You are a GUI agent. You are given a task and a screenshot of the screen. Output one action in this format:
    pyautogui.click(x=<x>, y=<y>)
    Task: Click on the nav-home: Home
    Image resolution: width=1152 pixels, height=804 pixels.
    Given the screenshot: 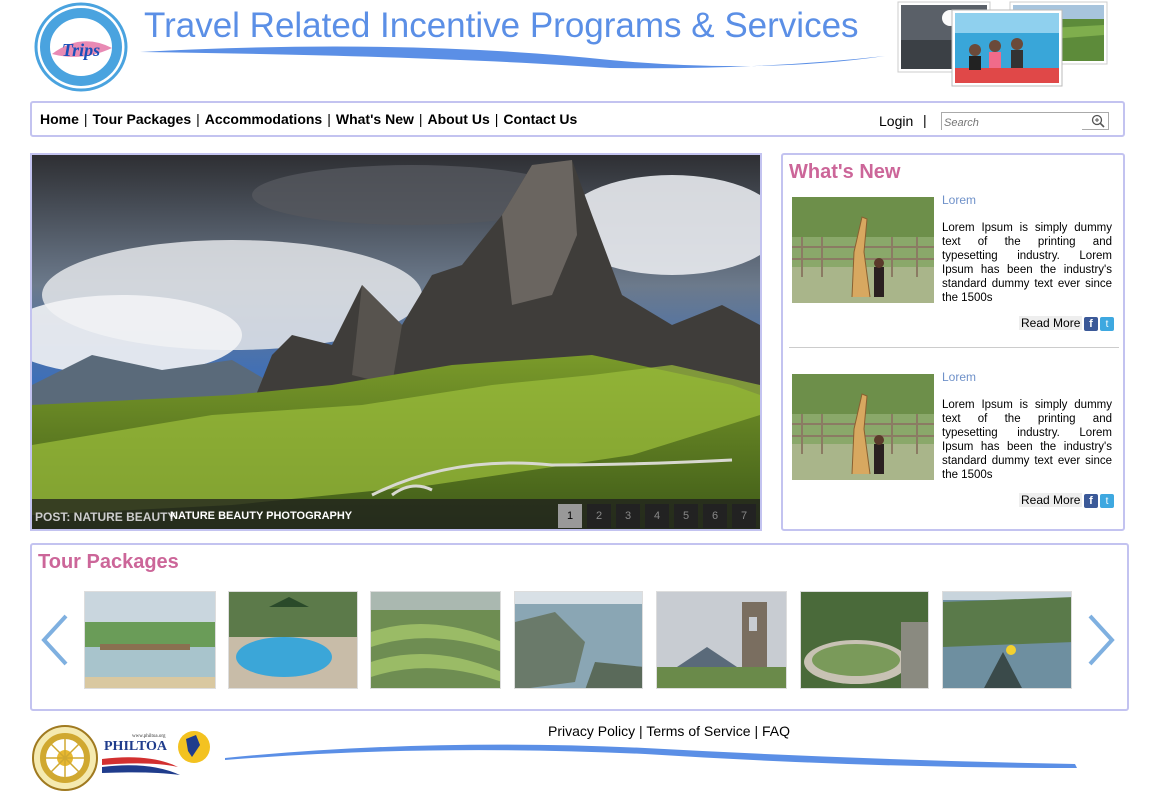 What is the action you would take?
    pyautogui.click(x=59, y=119)
    